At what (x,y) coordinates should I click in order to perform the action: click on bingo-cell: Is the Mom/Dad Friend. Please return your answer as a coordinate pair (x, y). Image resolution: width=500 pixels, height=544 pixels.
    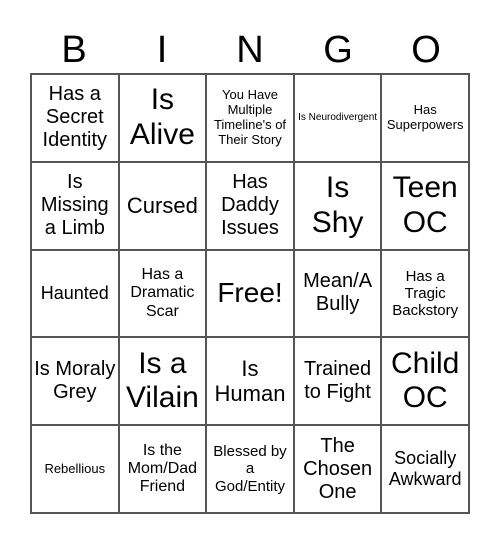
    Looking at the image, I should click on (162, 469).